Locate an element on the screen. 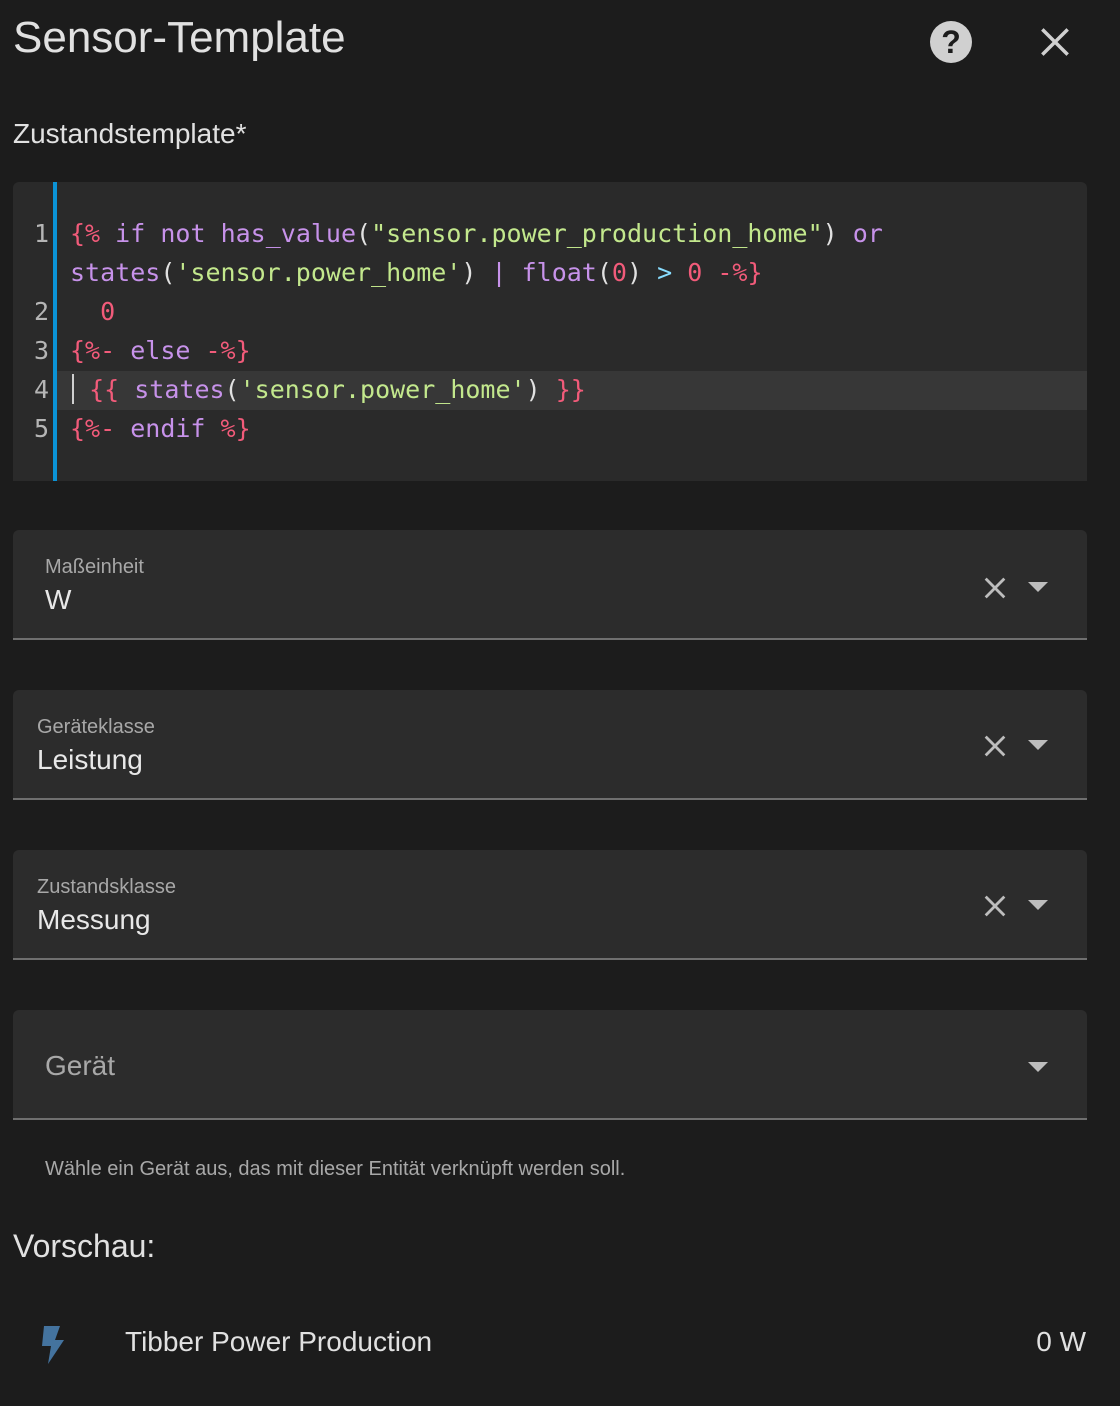  code-line: {%- endif %} is located at coordinates (160, 428).